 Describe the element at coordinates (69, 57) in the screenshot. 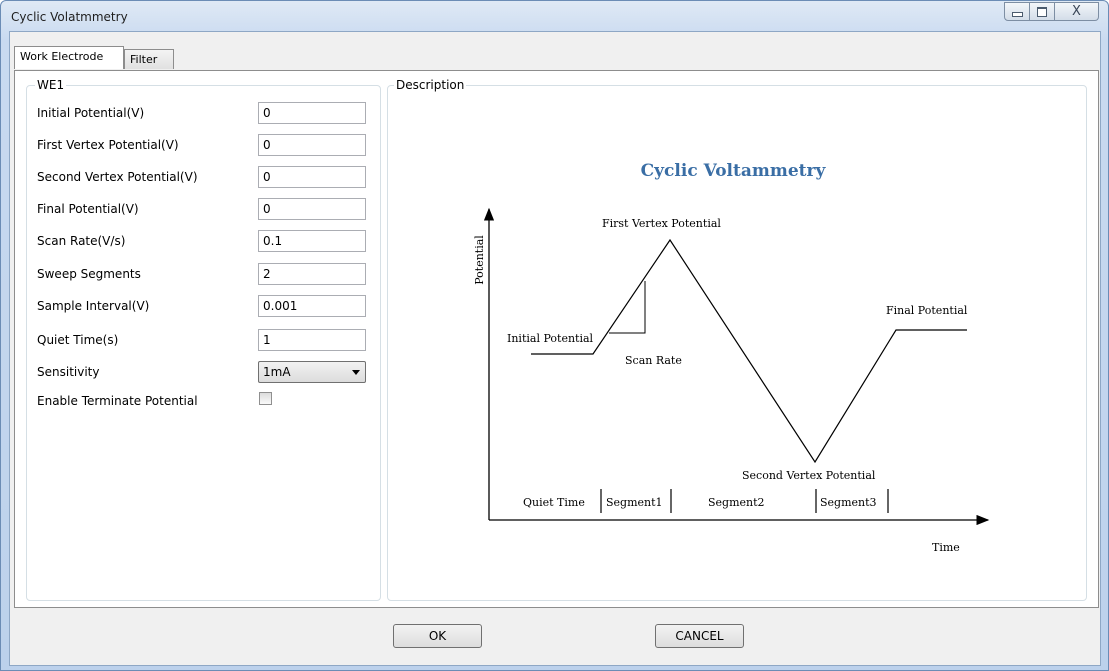

I see `tab-work-electrode: Work Electrode` at that location.